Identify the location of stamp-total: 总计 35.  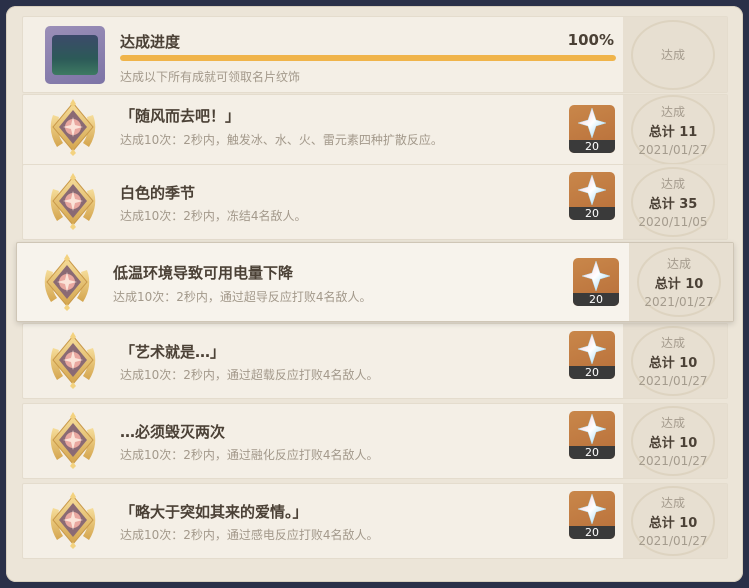
(673, 204).